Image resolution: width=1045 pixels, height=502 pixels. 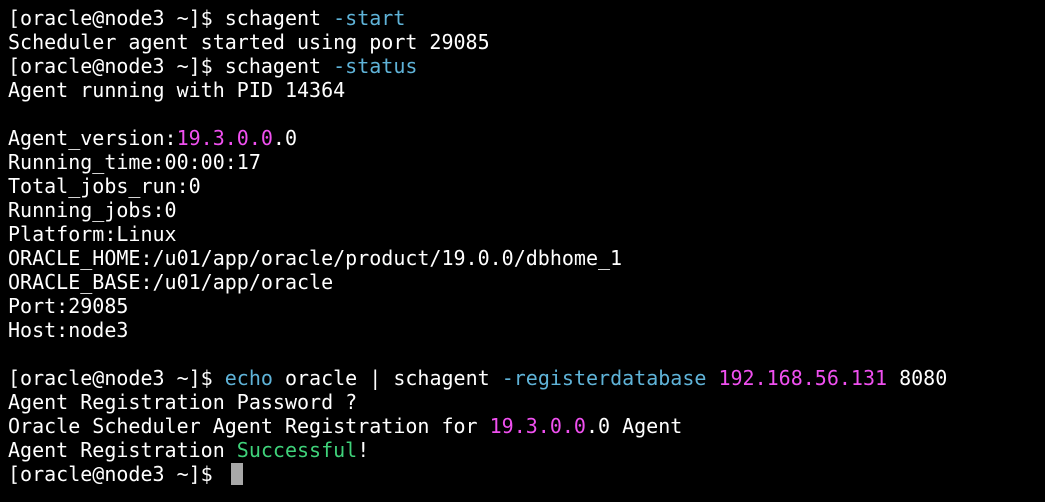 I want to click on terminal-text-segment: -registerdatabase, so click(x=604, y=378).